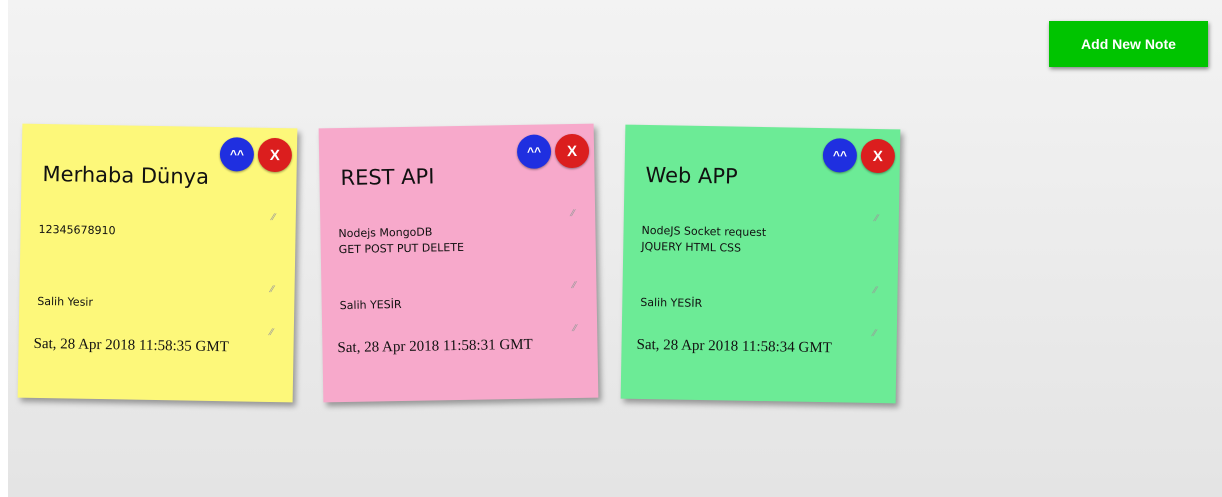 This screenshot has height=497, width=1222. Describe the element at coordinates (65, 302) in the screenshot. I see `note-author: Salih Yesir` at that location.